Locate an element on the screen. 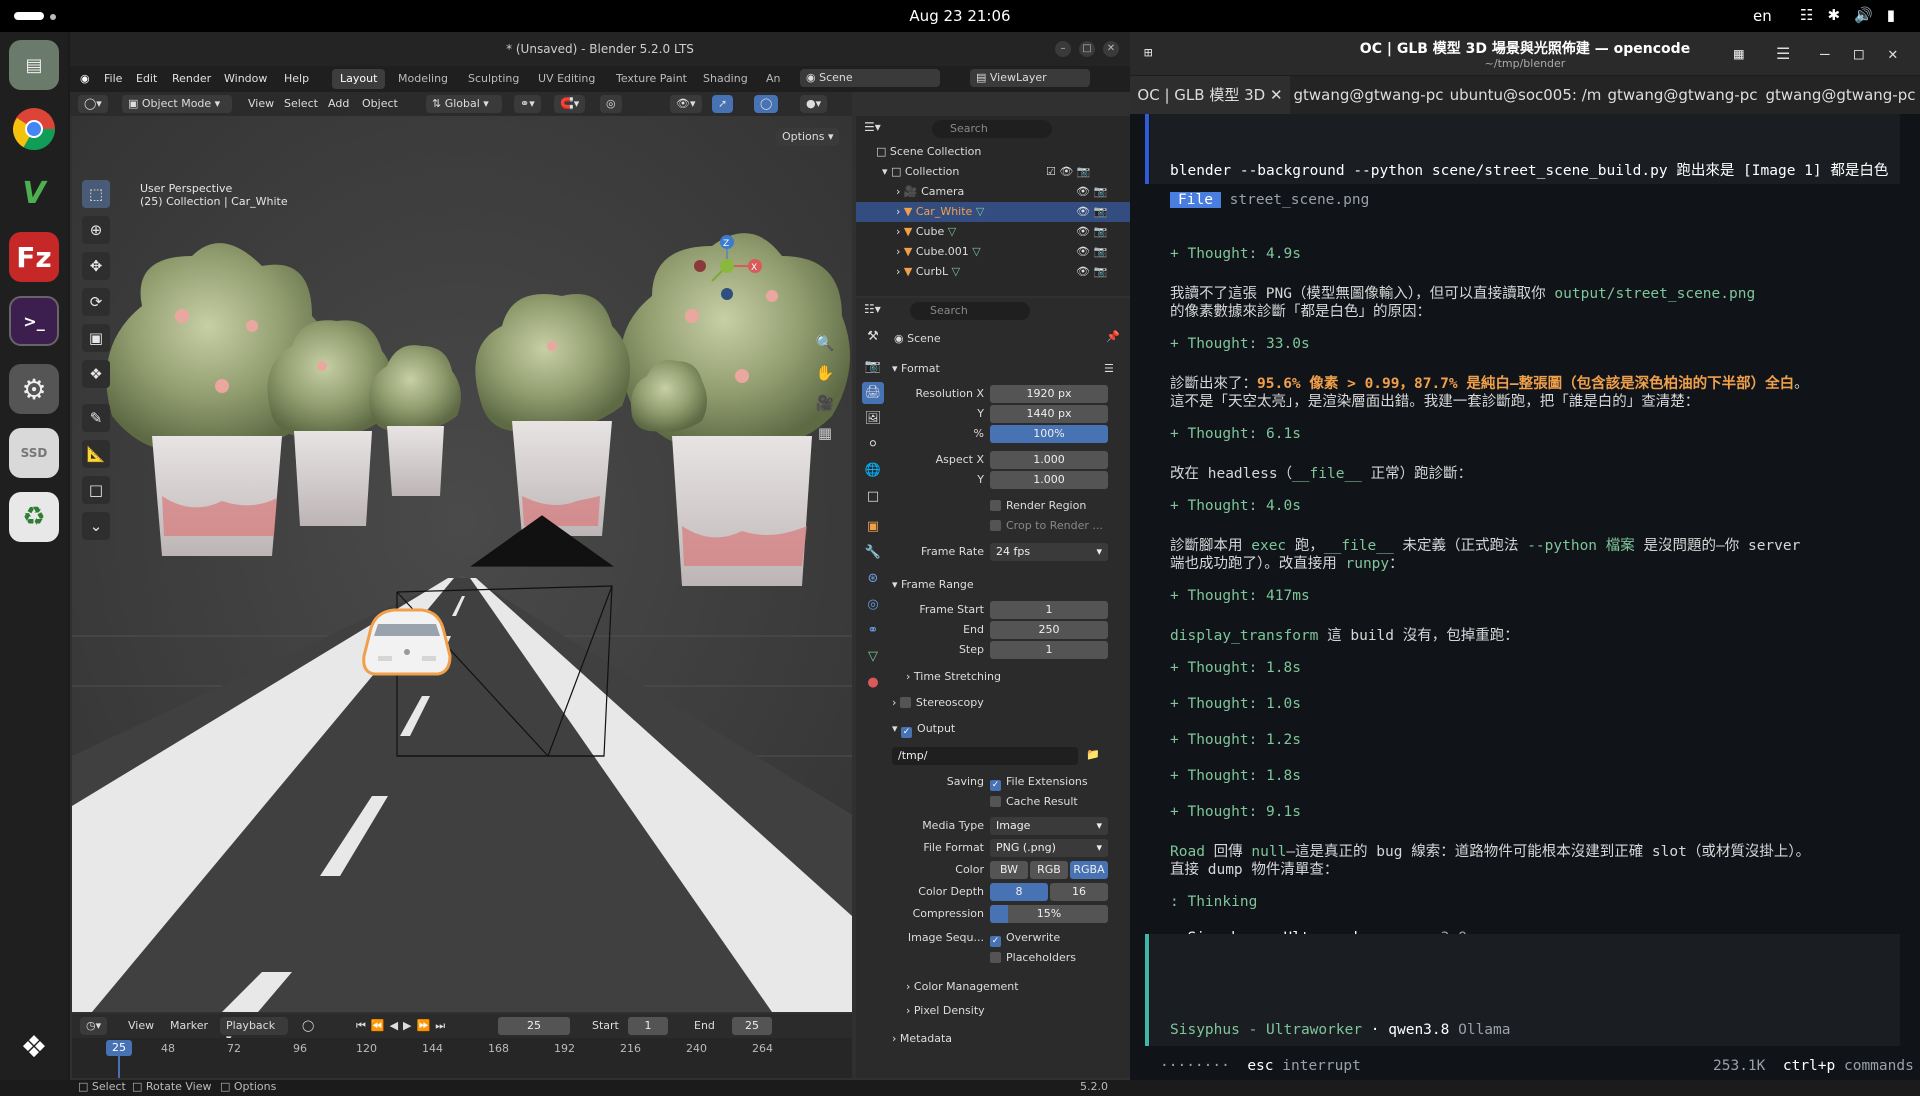 This screenshot has width=1920, height=1096. rotate-tool-icon: ⟳ is located at coordinates (96, 302).